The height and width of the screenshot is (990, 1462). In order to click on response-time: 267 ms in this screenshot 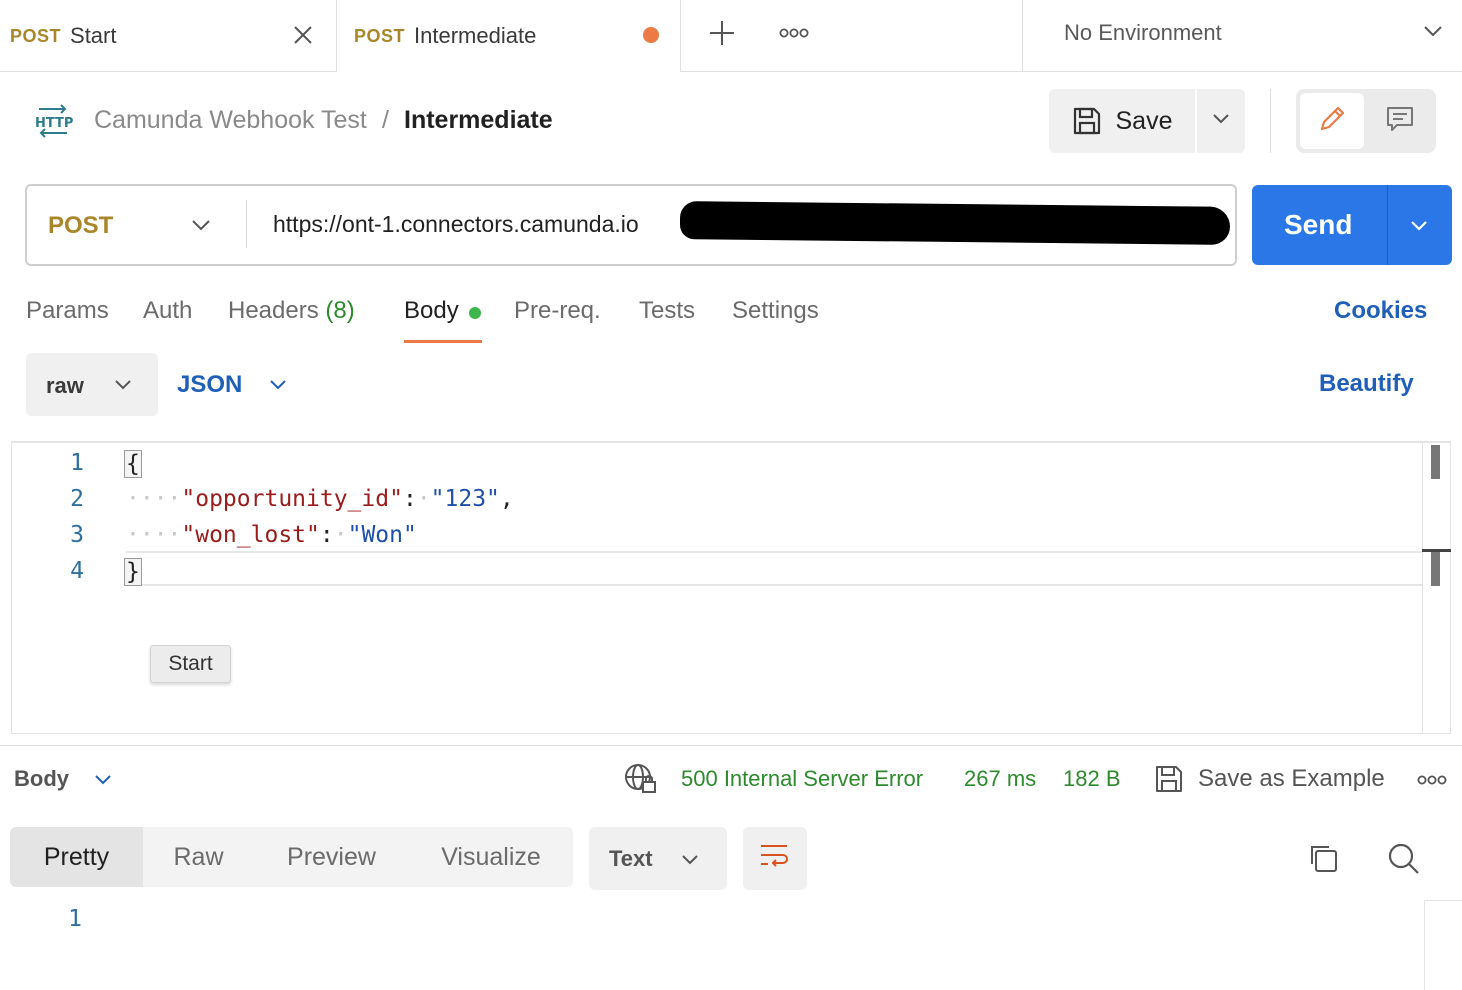, I will do `click(1000, 779)`.